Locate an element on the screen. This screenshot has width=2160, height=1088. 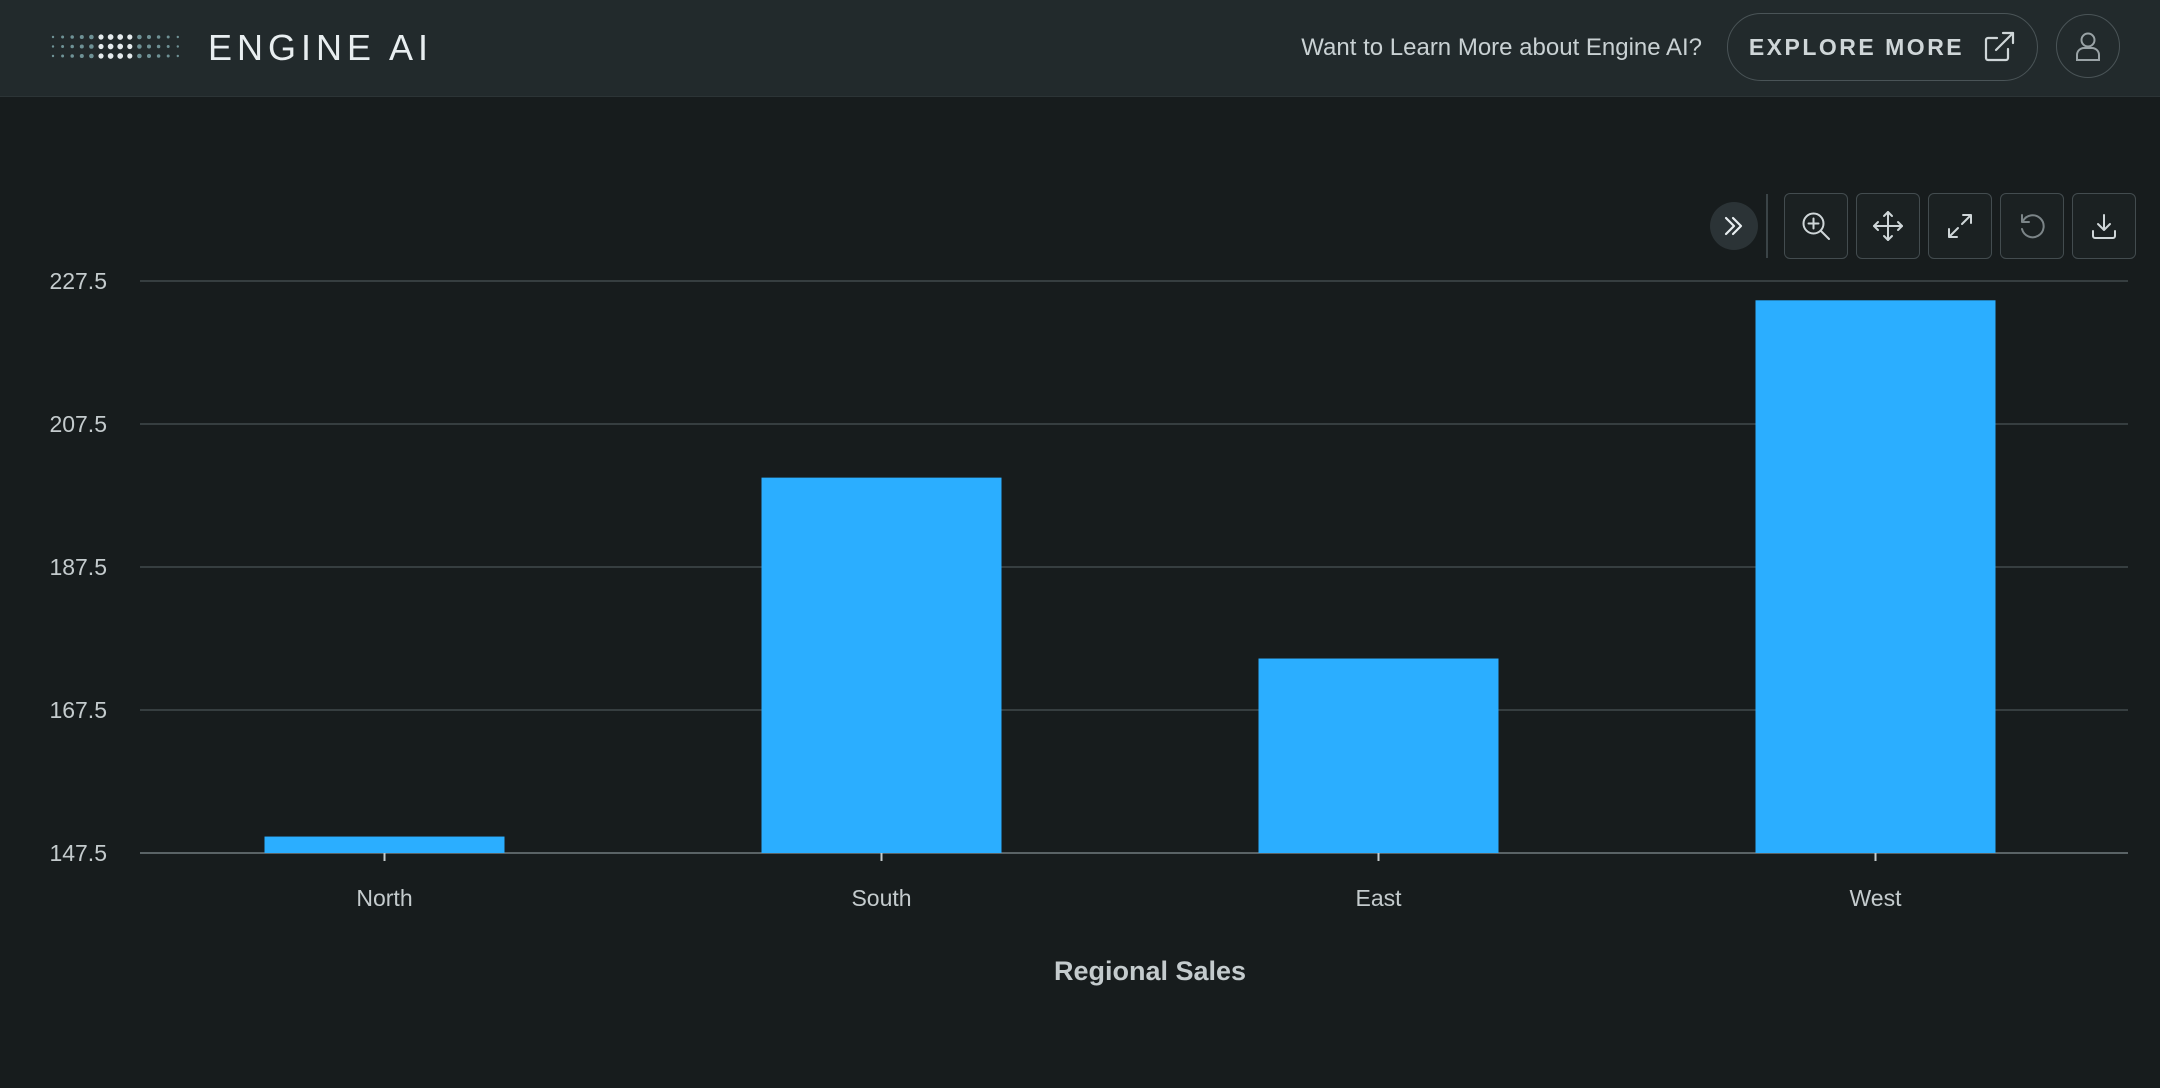
y-tick-label: 227.5 is located at coordinates (78, 281).